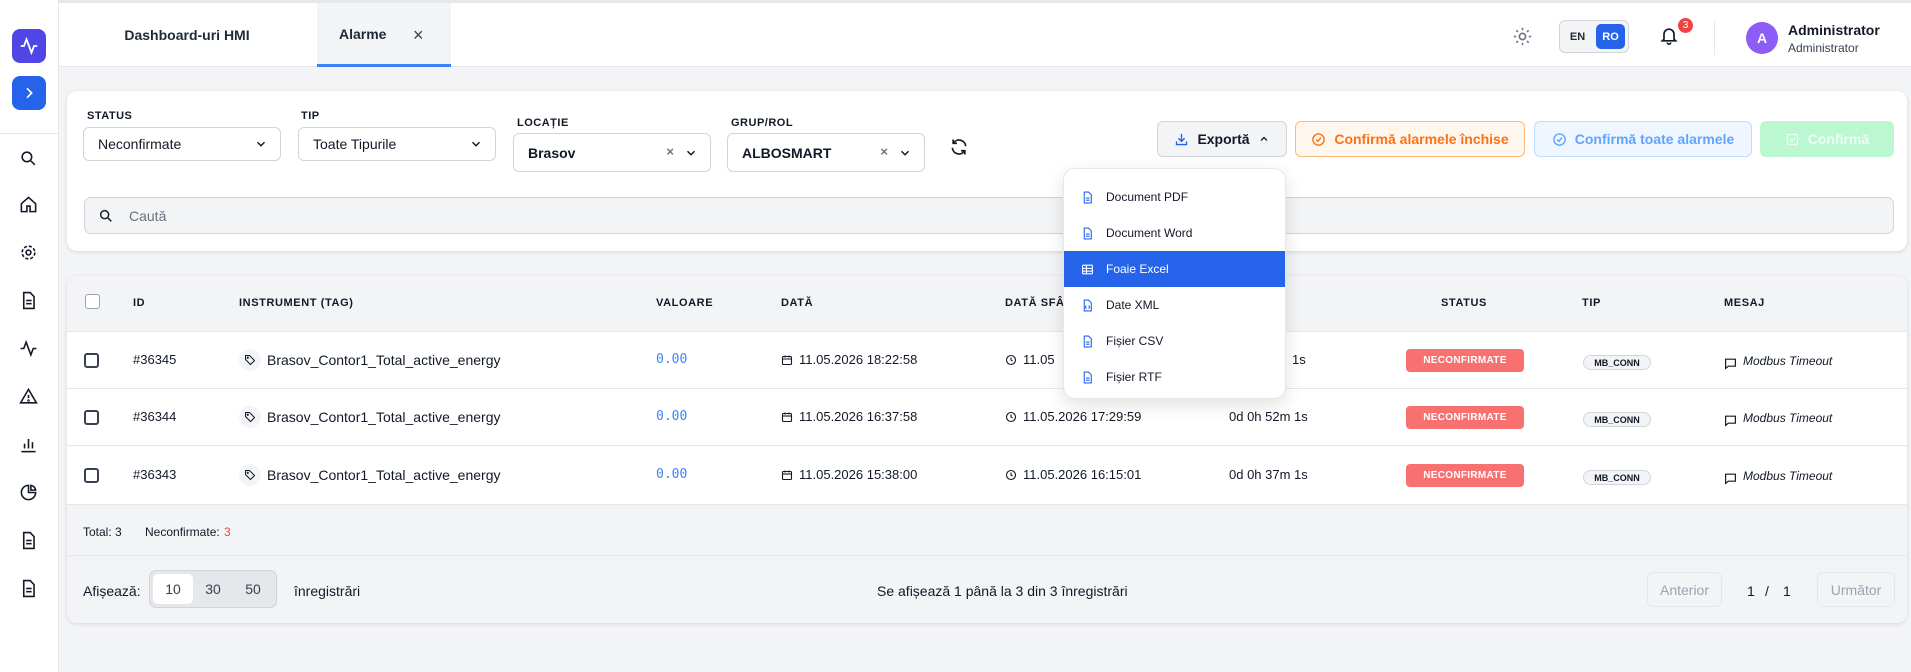 This screenshot has height=672, width=1911. What do you see at coordinates (173, 589) in the screenshot?
I see `page-size-10: 10` at bounding box center [173, 589].